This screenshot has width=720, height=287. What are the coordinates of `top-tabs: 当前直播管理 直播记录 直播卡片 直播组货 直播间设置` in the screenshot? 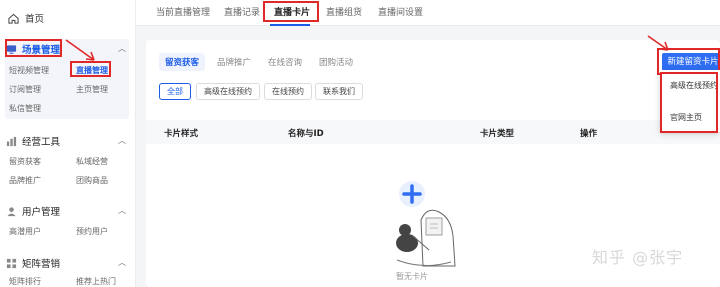 It's located at (428, 13).